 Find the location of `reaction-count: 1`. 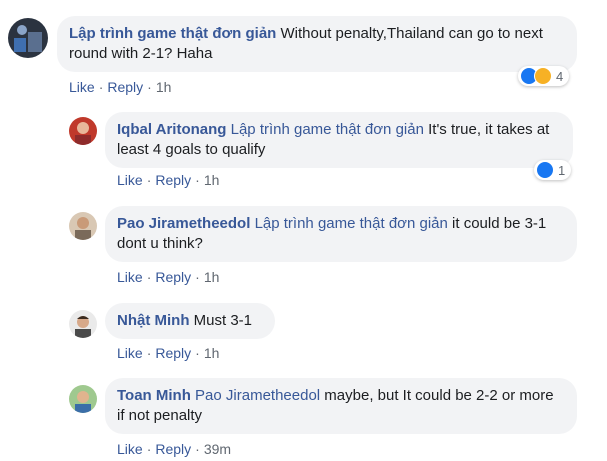

reaction-count: 1 is located at coordinates (562, 170).